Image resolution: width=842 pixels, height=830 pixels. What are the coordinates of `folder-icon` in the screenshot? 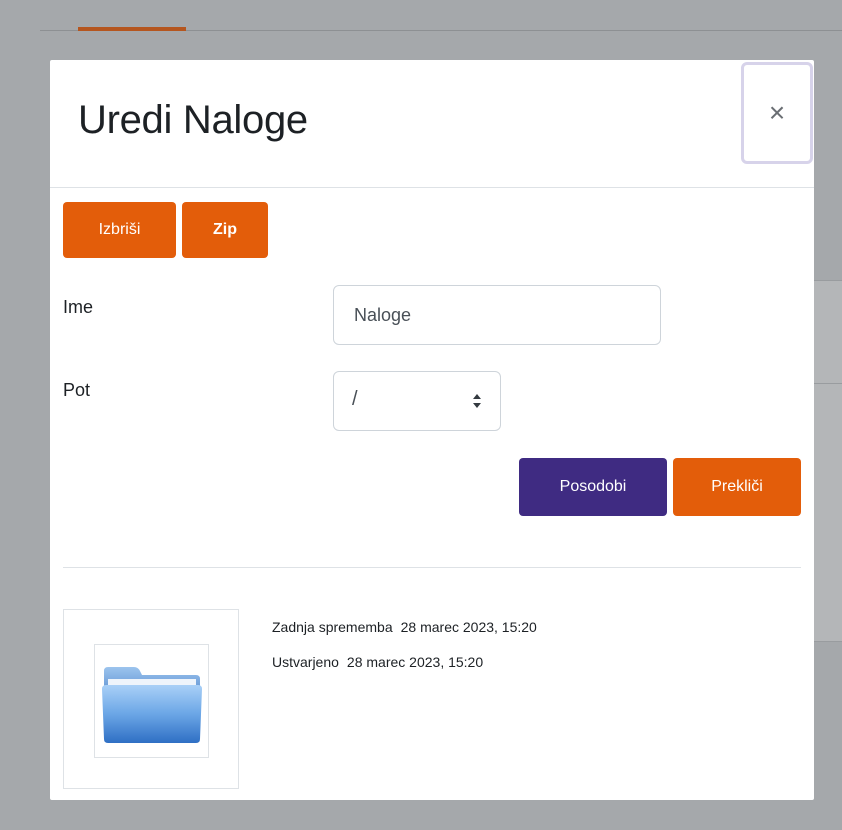 It's located at (152, 705).